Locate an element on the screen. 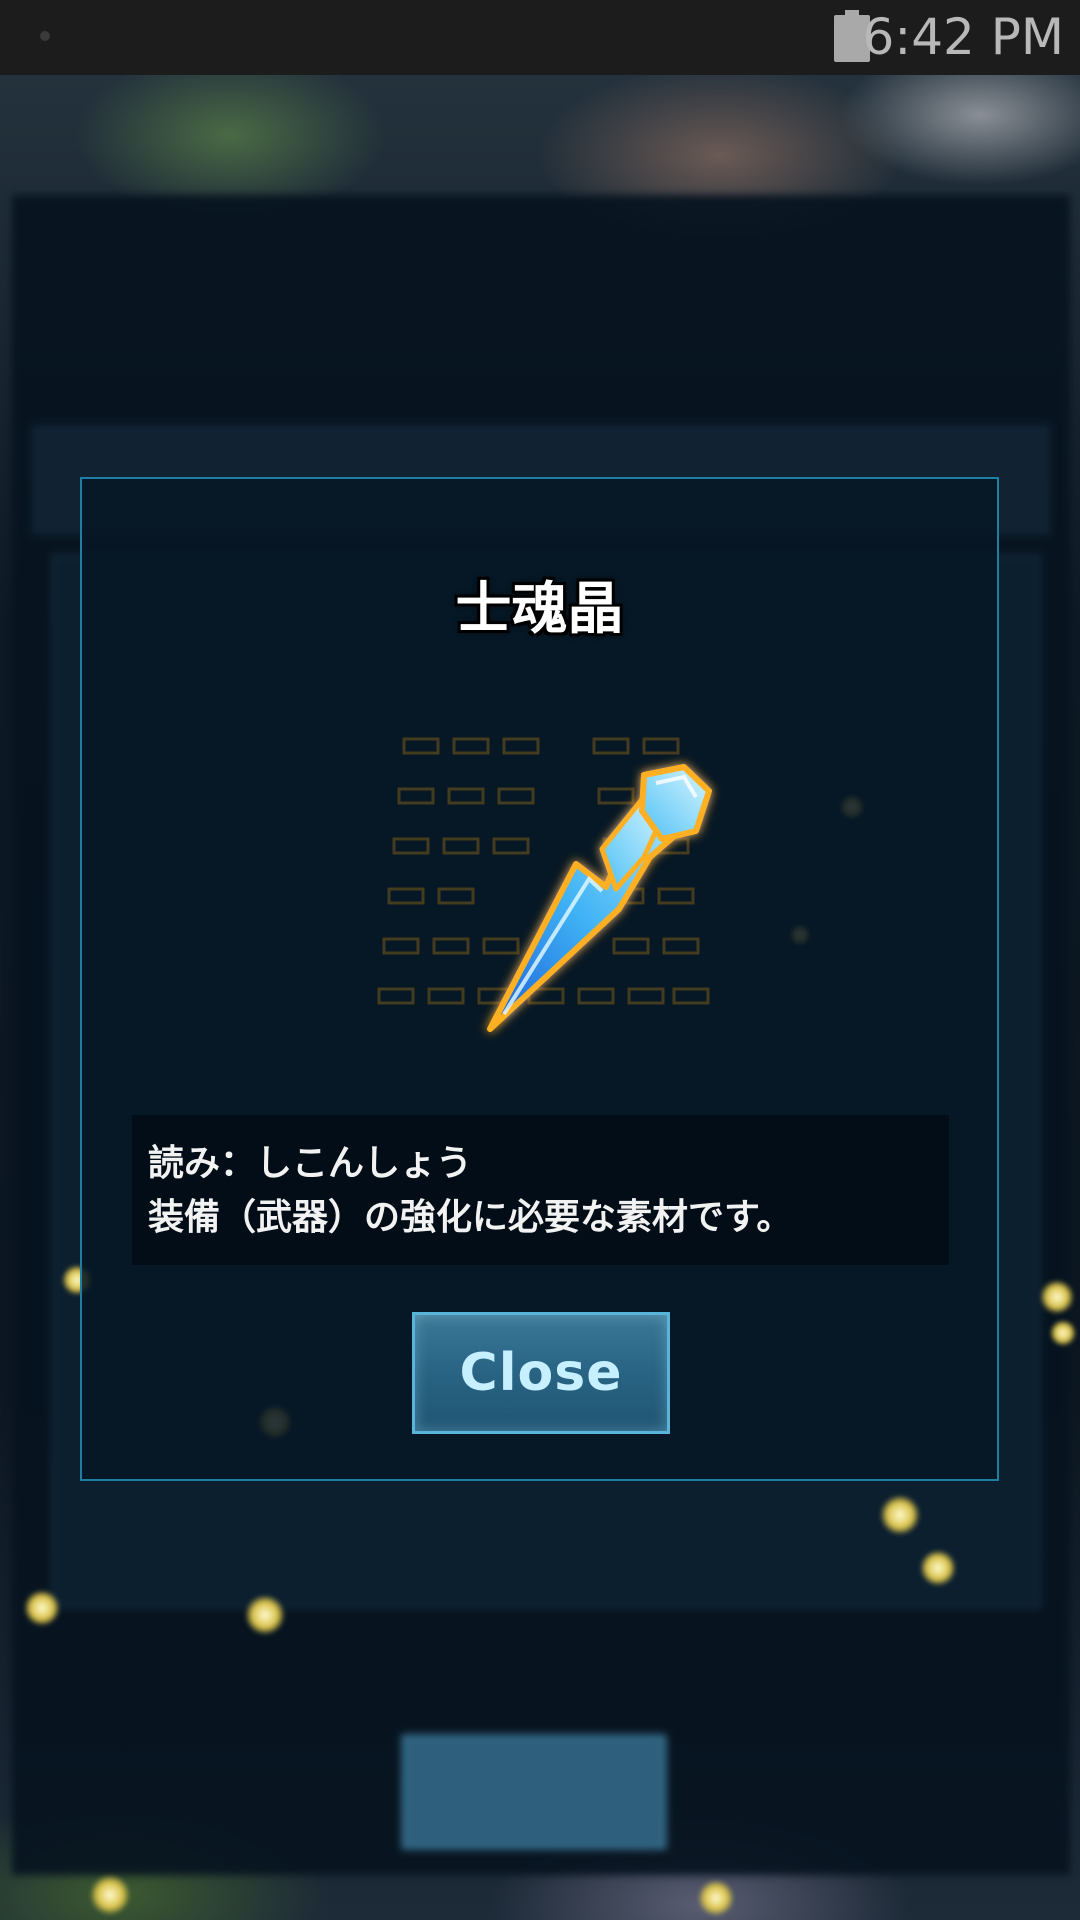 The height and width of the screenshot is (1920, 1080). close-button: Close is located at coordinates (541, 1373).